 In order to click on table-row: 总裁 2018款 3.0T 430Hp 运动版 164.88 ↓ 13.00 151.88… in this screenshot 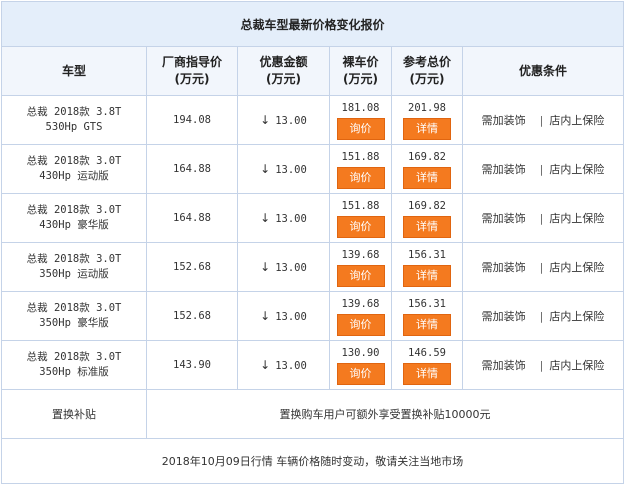, I will do `click(313, 169)`.